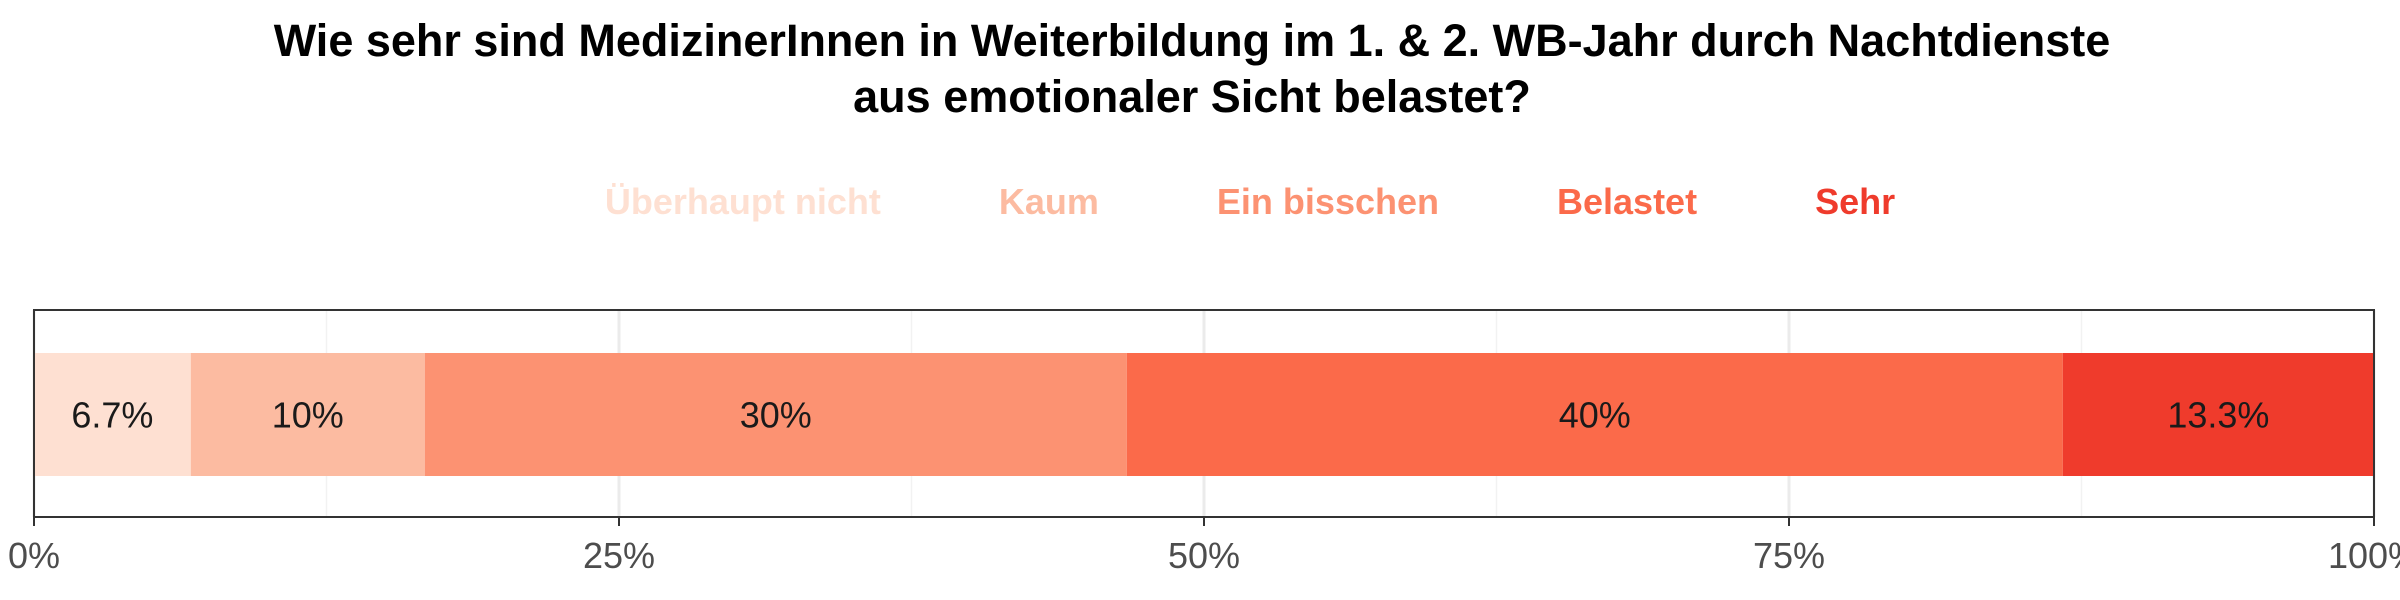  What do you see at coordinates (1204, 555) in the screenshot?
I see `x-tick-label: 50%` at bounding box center [1204, 555].